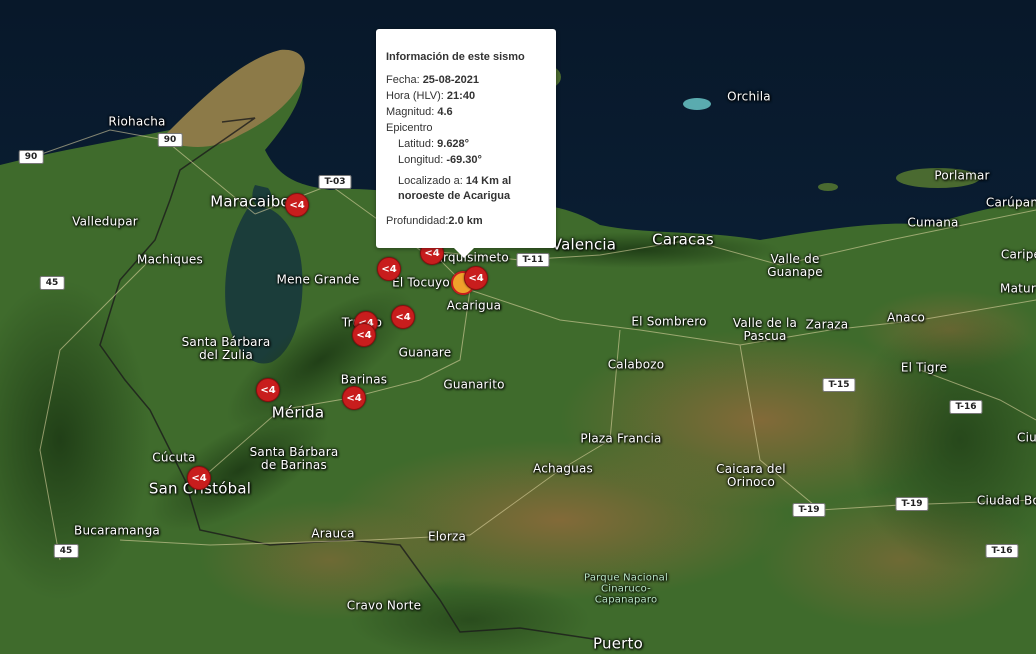  Describe the element at coordinates (474, 305) in the screenshot. I see `label-acarigua: Acarigua` at that location.